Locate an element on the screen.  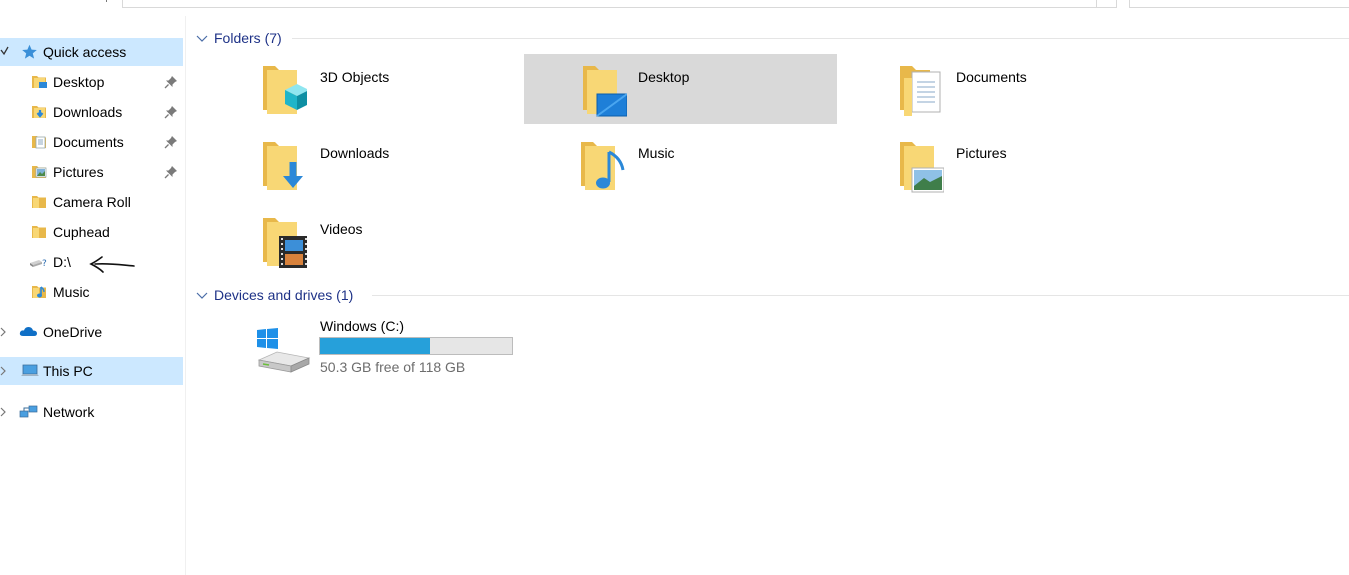
drive-tile-windows-c: Windows (C:) 50.3 GB free of 118 GB is located at coordinates (390, 348).